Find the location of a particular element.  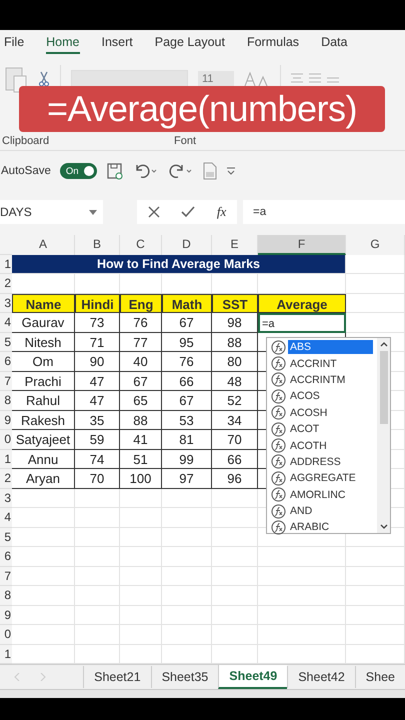

function-suggestion: AGGREGATE is located at coordinates (332, 478).